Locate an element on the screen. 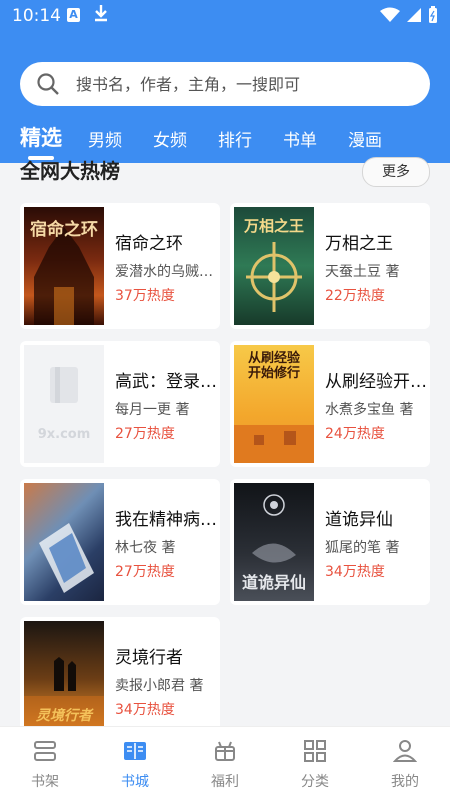 Image resolution: width=450 pixels, height=801 pixels. book-author: 林七夜 著 is located at coordinates (145, 548).